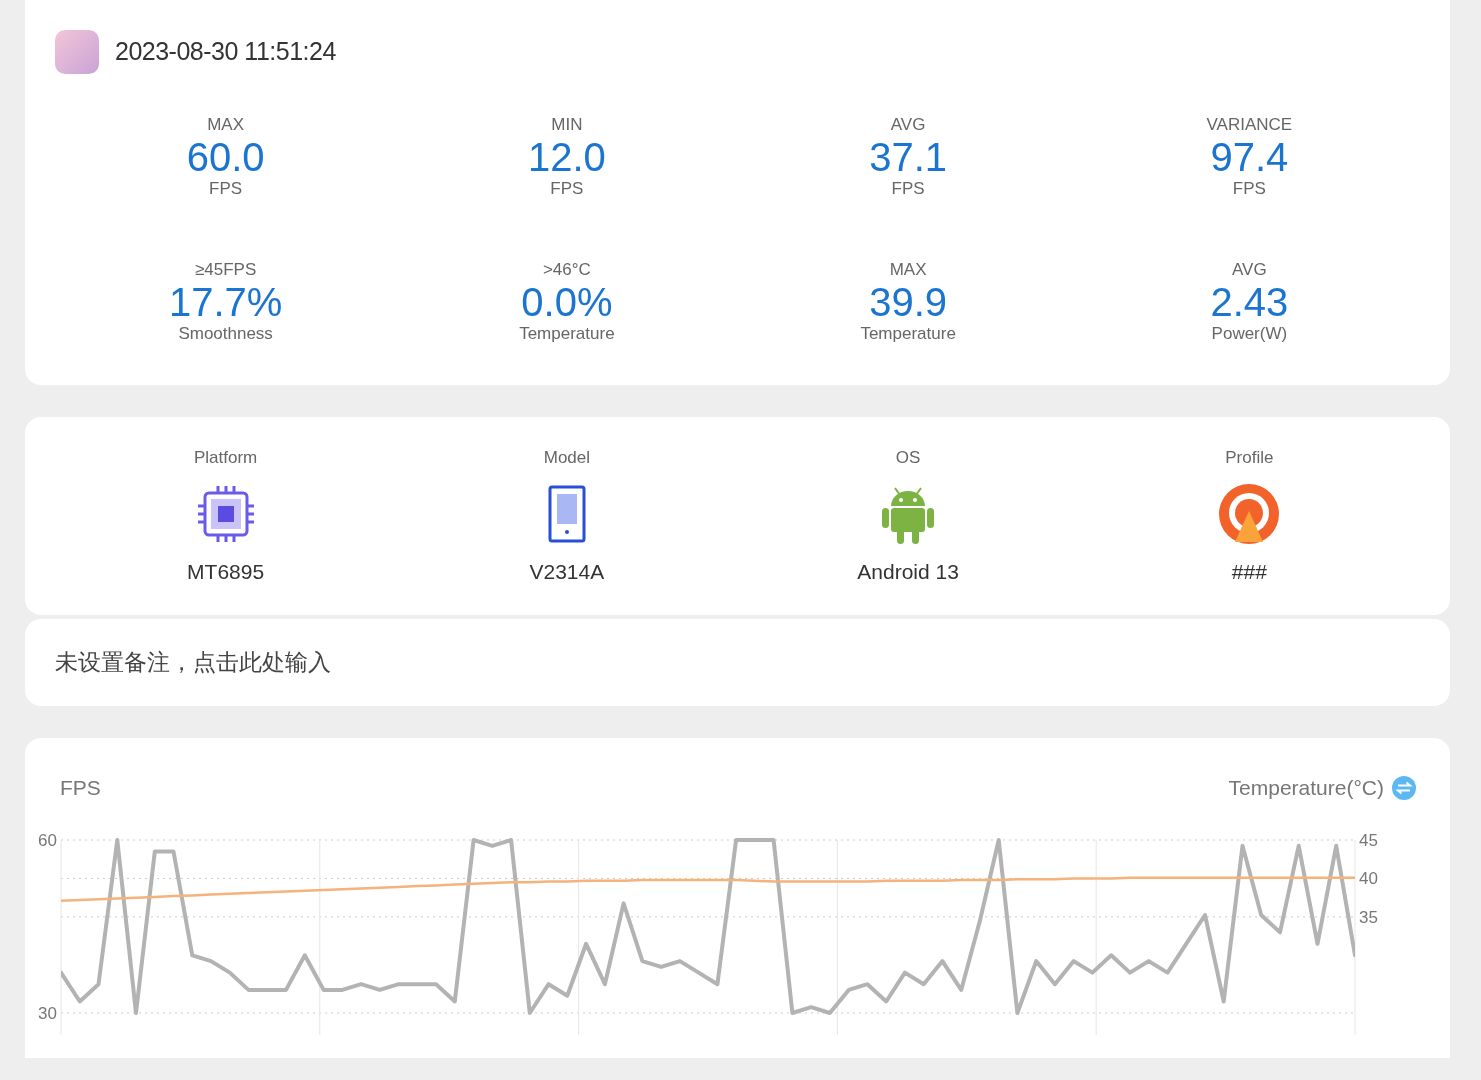 This screenshot has width=1481, height=1080. I want to click on chip-icon, so click(225, 513).